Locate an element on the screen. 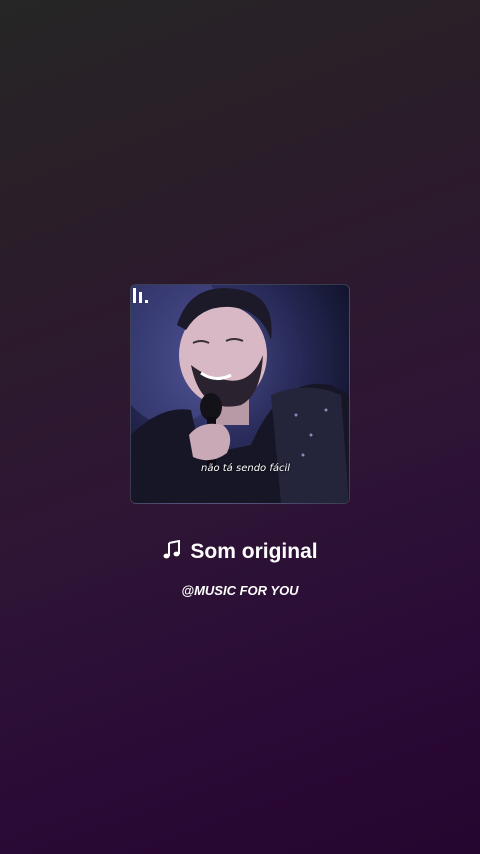 Image resolution: width=480 pixels, height=854 pixels. cover-caption: não tá sendo fácil is located at coordinates (246, 468).